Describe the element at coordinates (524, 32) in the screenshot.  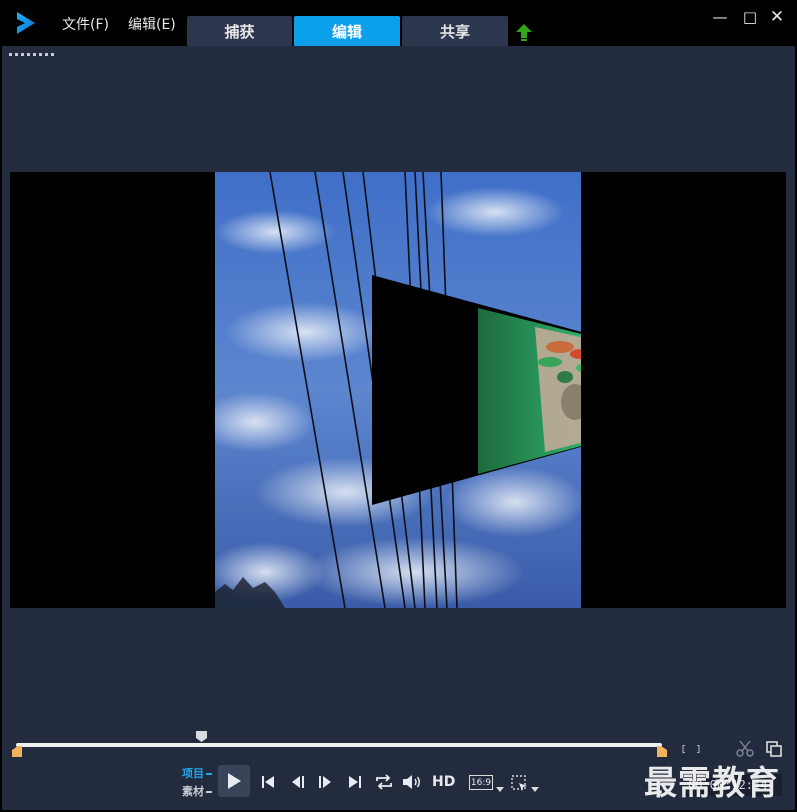
I see `upload-arrow-icon` at that location.